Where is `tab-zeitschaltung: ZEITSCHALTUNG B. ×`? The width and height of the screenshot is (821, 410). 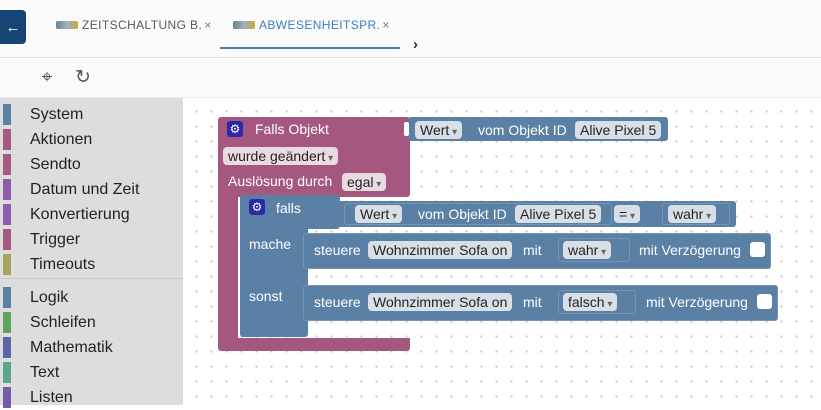 tab-zeitschaltung: ZEITSCHALTUNG B. × is located at coordinates (134, 25).